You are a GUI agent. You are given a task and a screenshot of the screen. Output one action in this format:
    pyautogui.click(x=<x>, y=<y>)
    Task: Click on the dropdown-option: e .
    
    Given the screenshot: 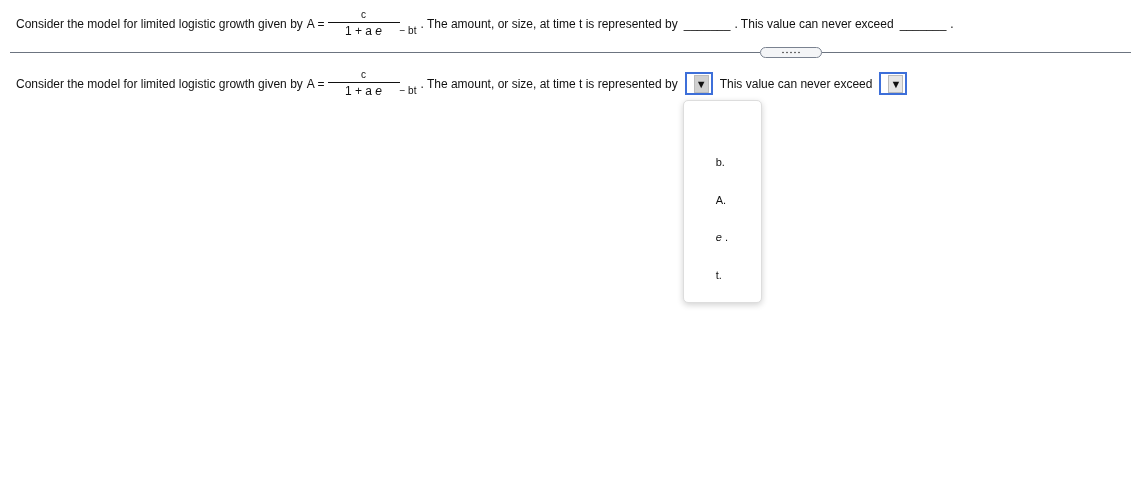 What is the action you would take?
    pyautogui.click(x=722, y=250)
    